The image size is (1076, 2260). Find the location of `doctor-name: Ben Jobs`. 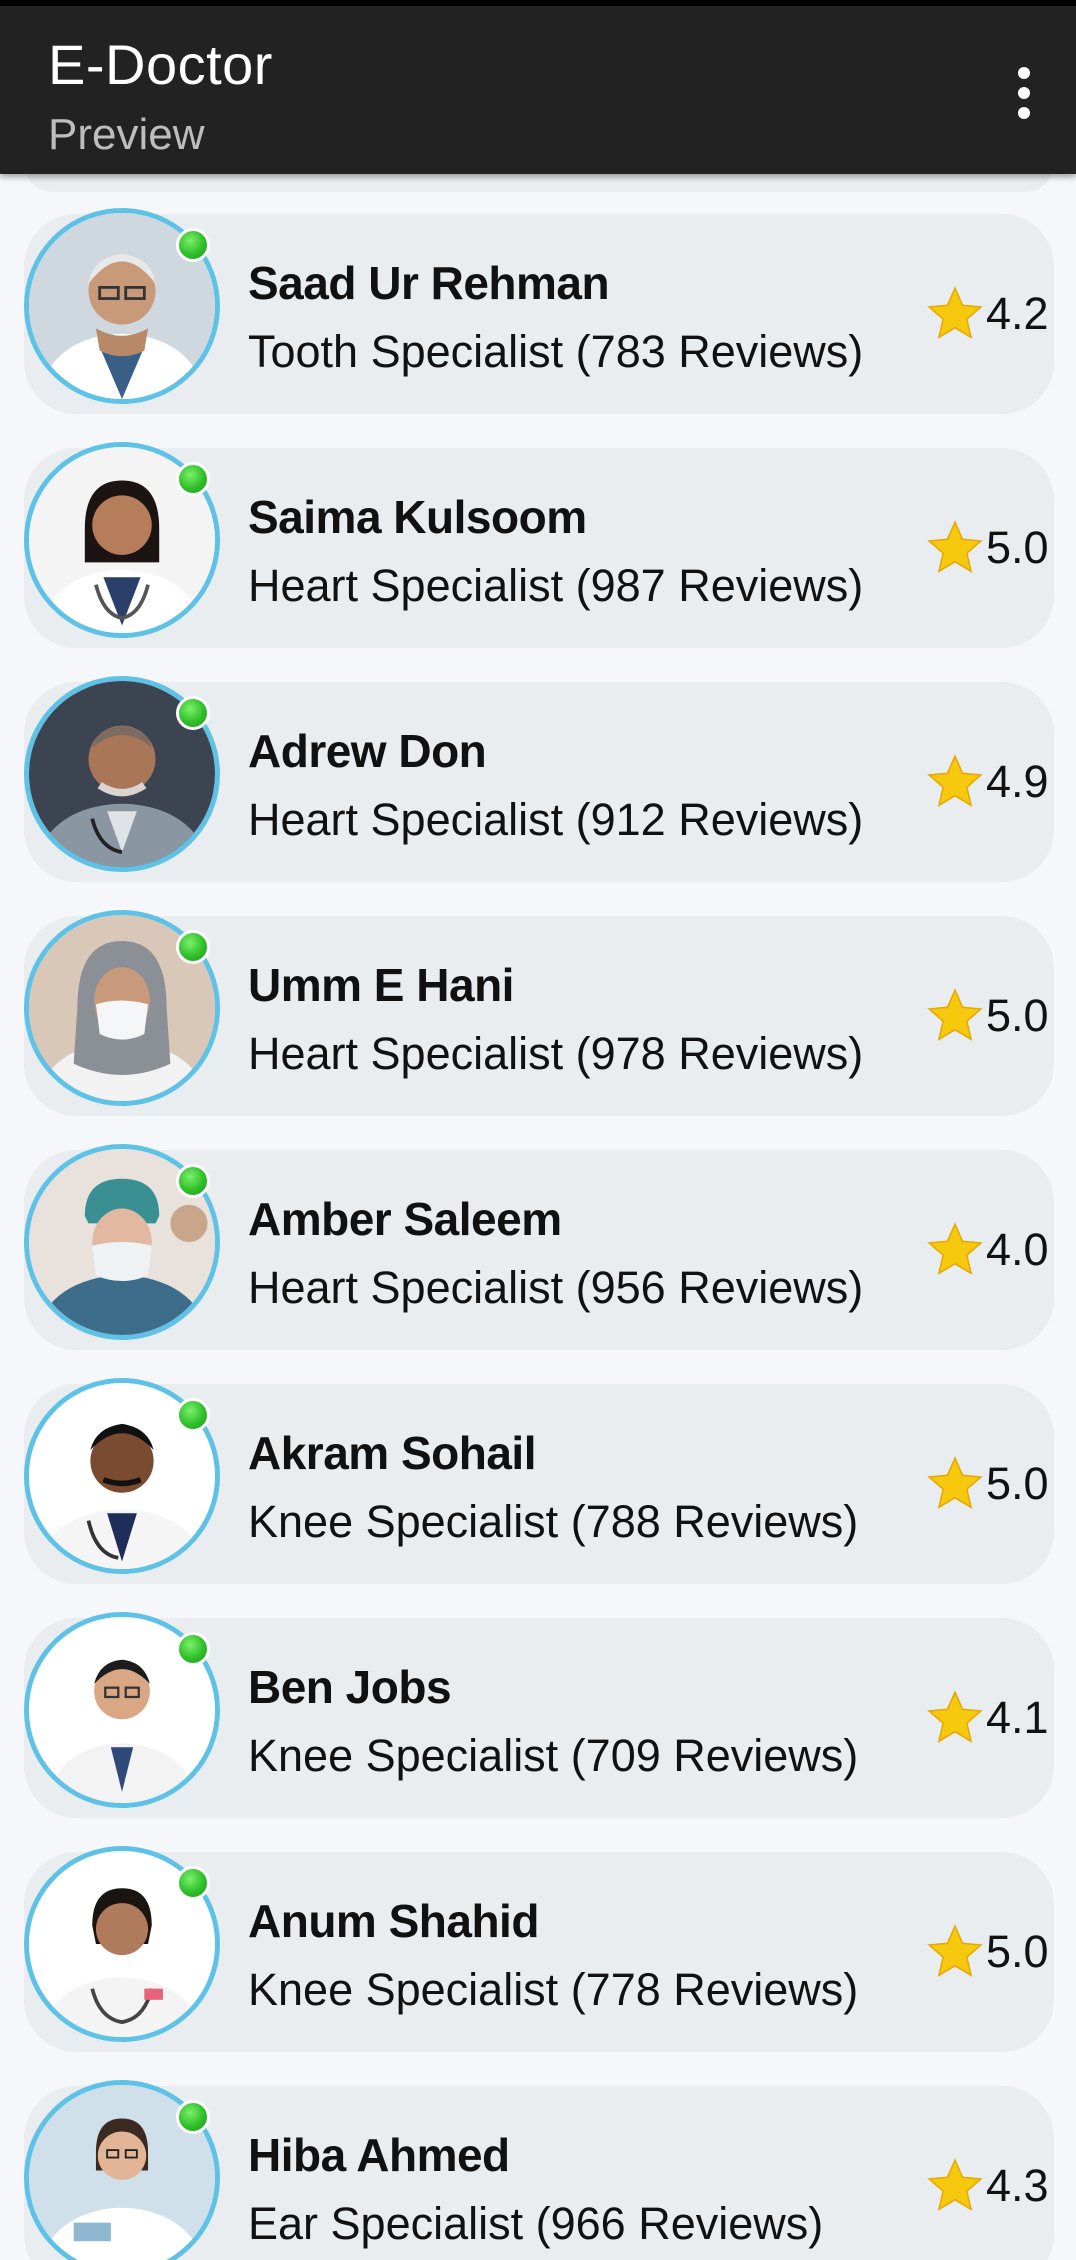

doctor-name: Ben Jobs is located at coordinates (350, 1687).